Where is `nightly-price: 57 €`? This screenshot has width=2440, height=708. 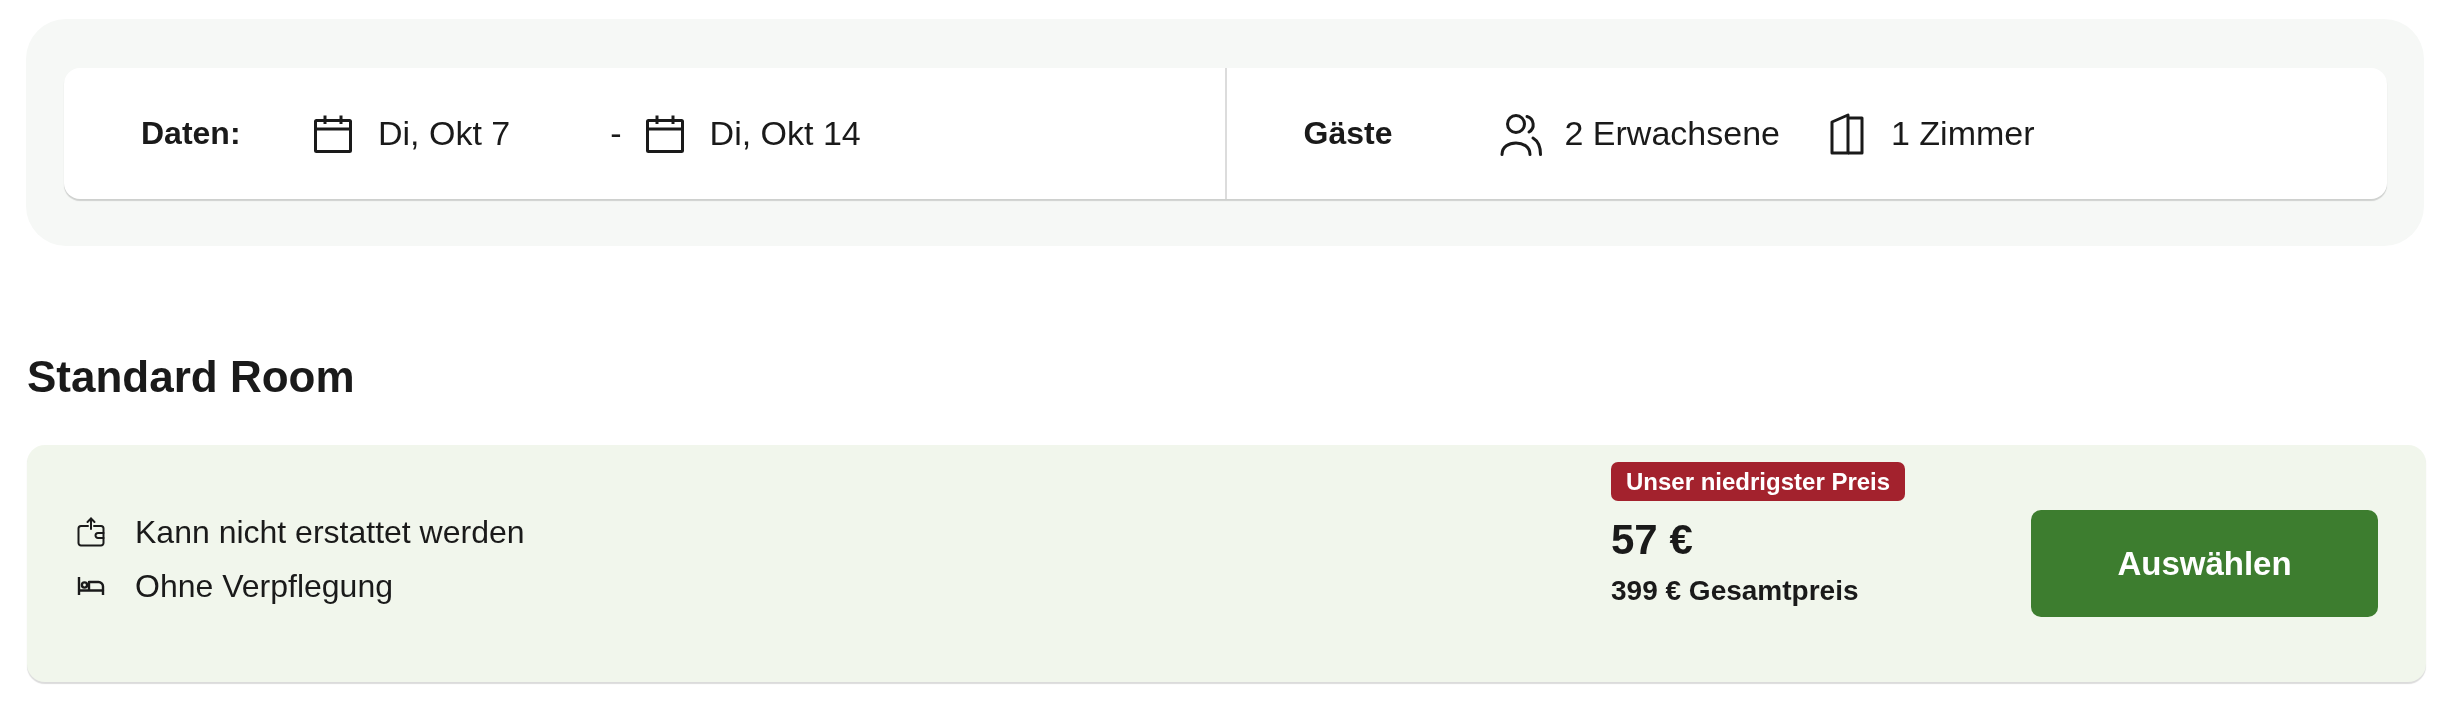
nightly-price: 57 € is located at coordinates (1652, 540).